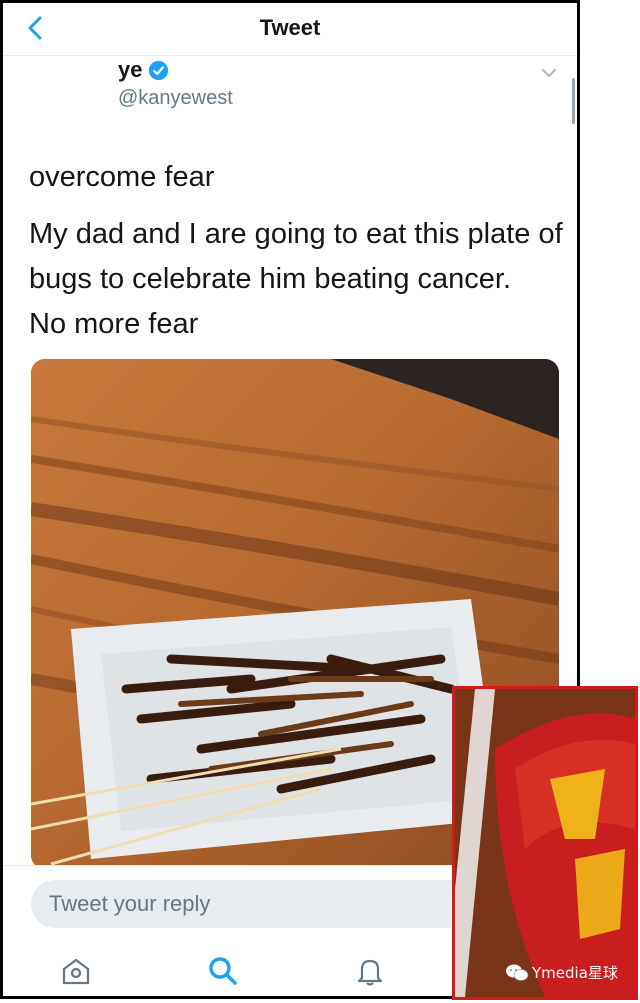 The height and width of the screenshot is (1003, 640). What do you see at coordinates (159, 70) in the screenshot?
I see `verified-badge-icon` at bounding box center [159, 70].